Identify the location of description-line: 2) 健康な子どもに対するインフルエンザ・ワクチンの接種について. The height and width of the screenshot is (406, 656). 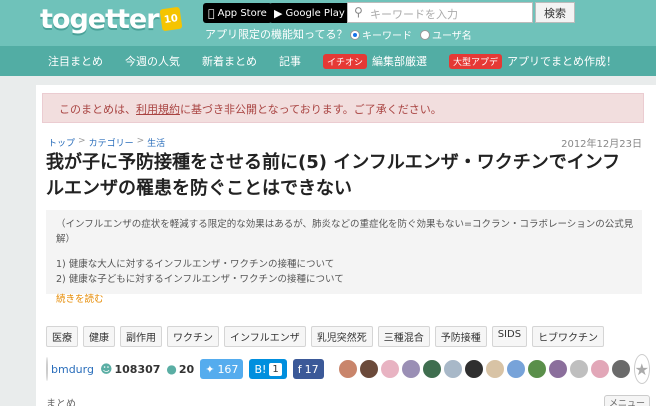
(200, 279).